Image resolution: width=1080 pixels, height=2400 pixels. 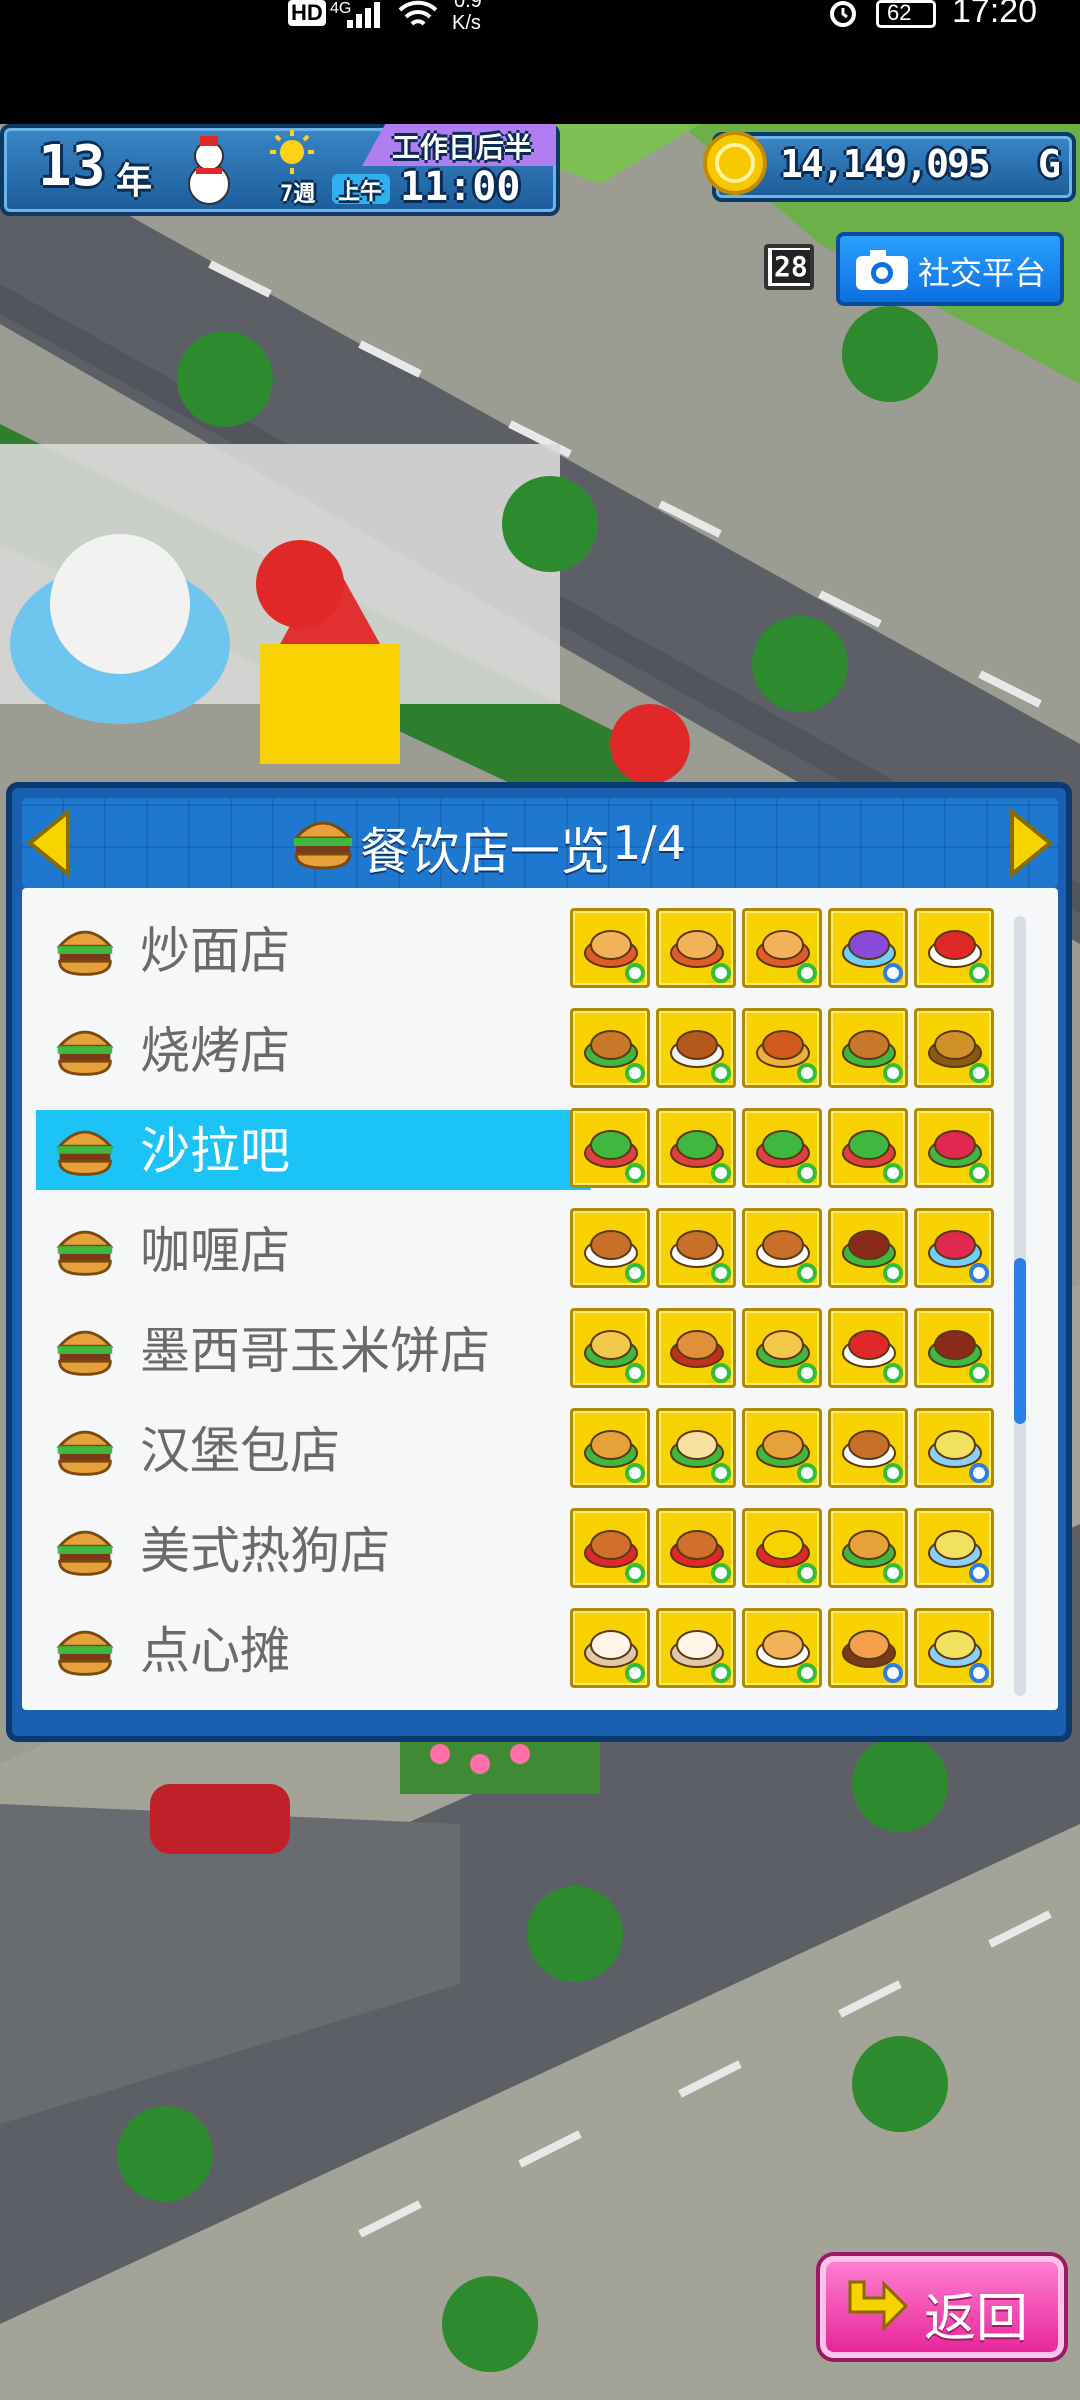 I want to click on ampm-badge: 上午, so click(x=361, y=189).